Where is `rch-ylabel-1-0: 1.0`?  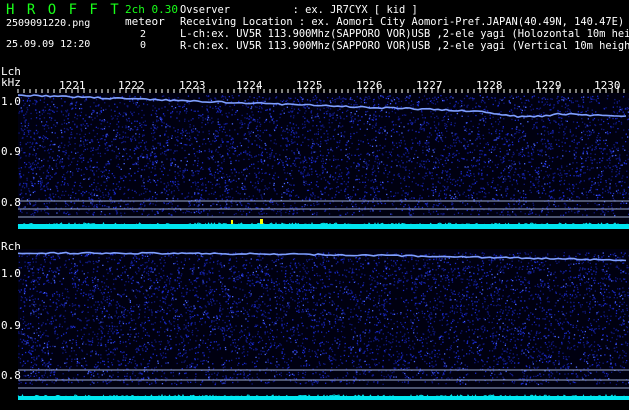 rch-ylabel-1-0: 1.0 is located at coordinates (11, 273).